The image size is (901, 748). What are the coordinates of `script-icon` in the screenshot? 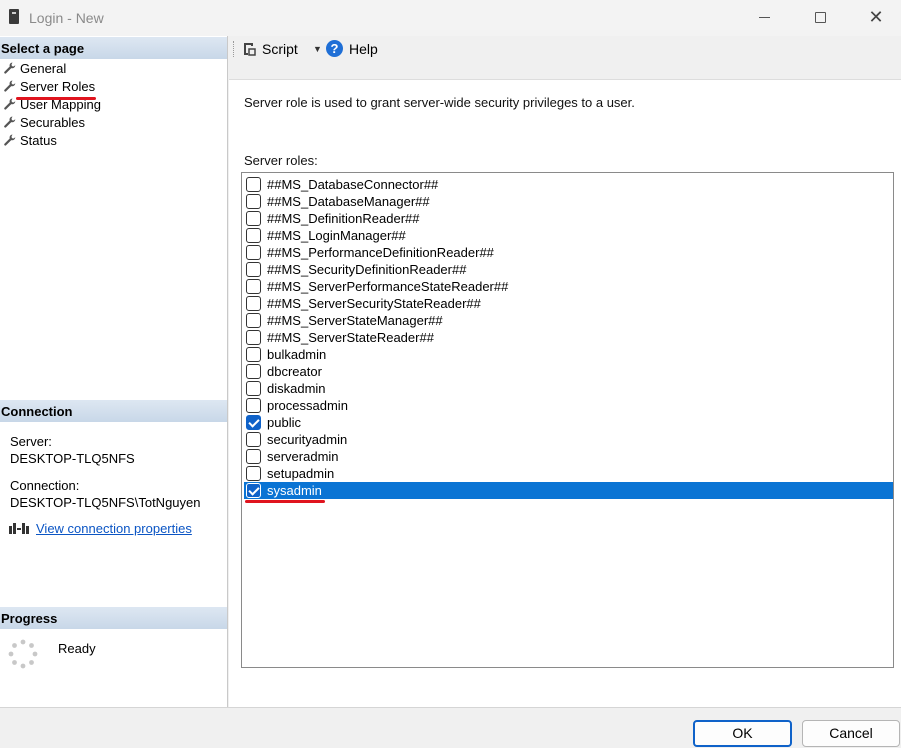 It's located at (249, 49).